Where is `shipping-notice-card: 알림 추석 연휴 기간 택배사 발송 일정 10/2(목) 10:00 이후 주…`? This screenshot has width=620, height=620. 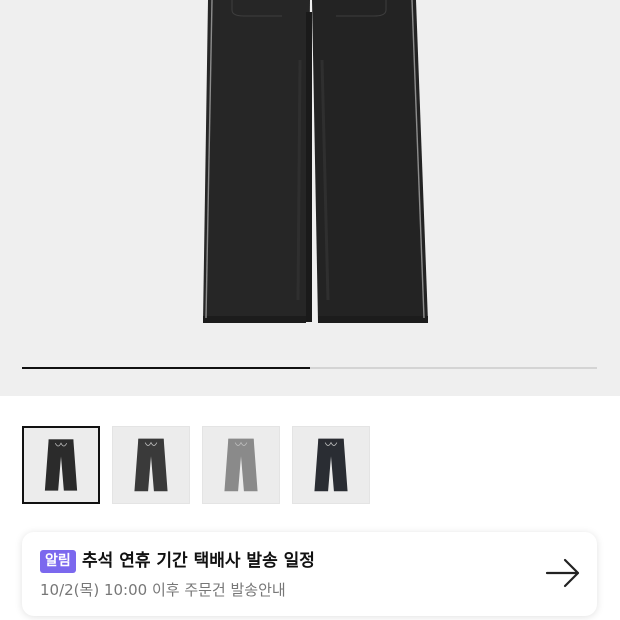 shipping-notice-card: 알림 추석 연휴 기간 택배사 발송 일정 10/2(목) 10:00 이후 주… is located at coordinates (309, 574).